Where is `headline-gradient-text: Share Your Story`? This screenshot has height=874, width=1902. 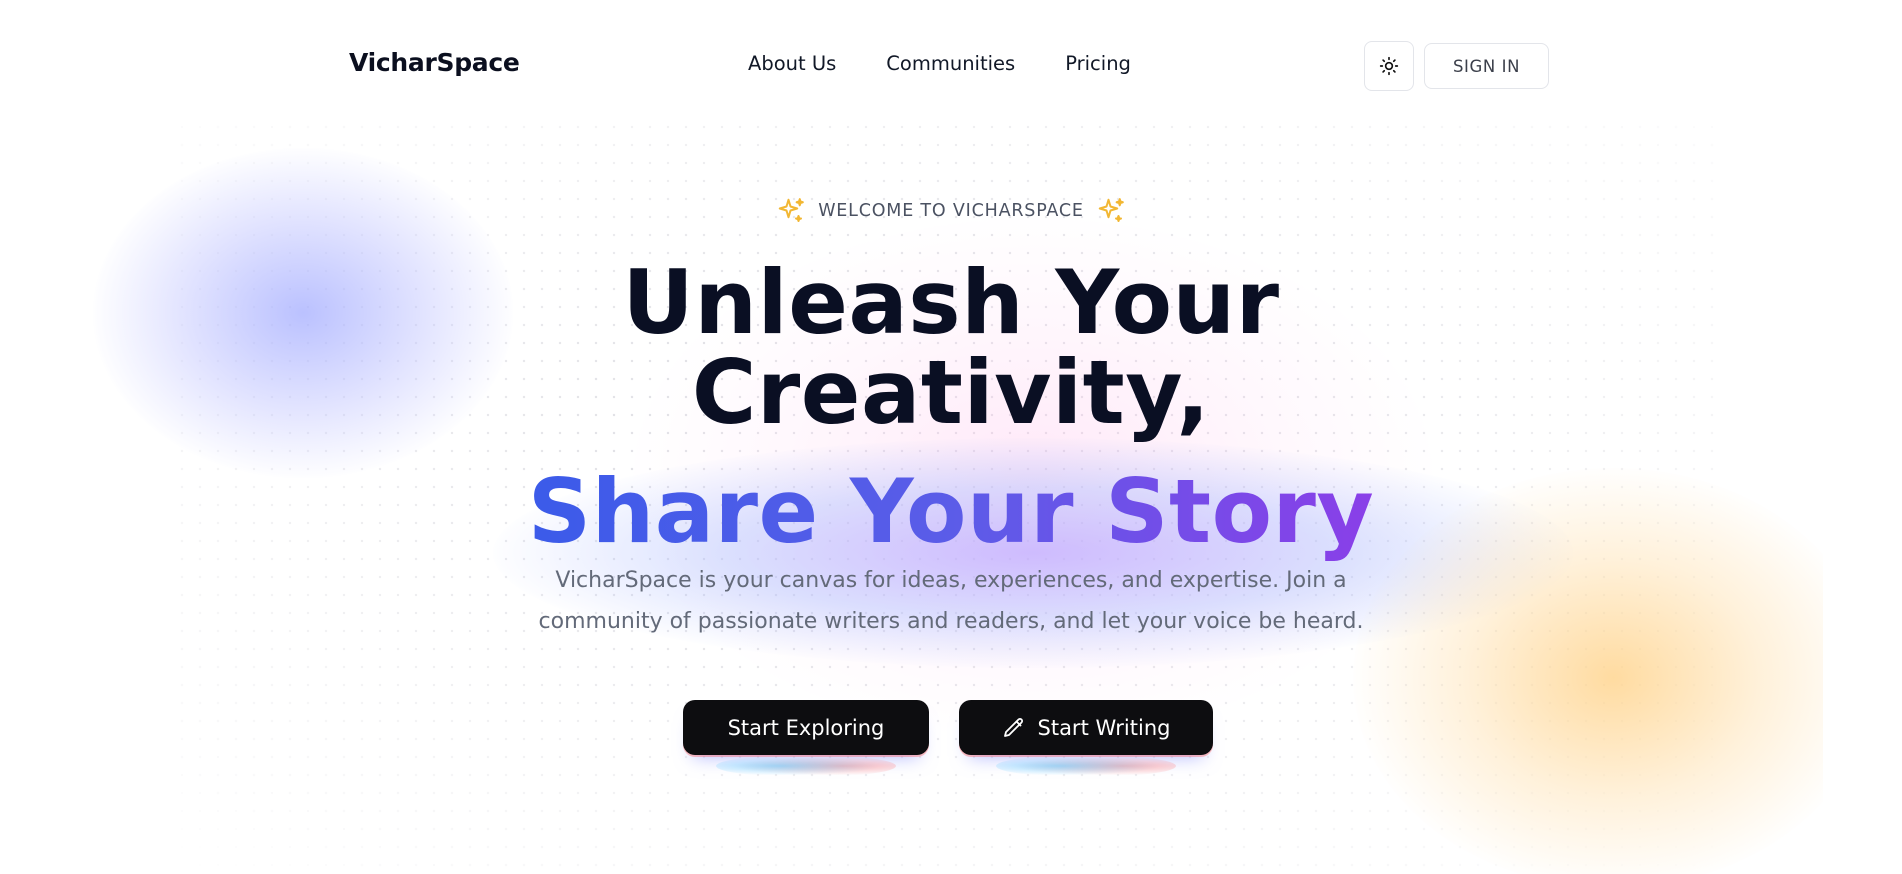
headline-gradient-text: Share Your Story is located at coordinates (951, 511).